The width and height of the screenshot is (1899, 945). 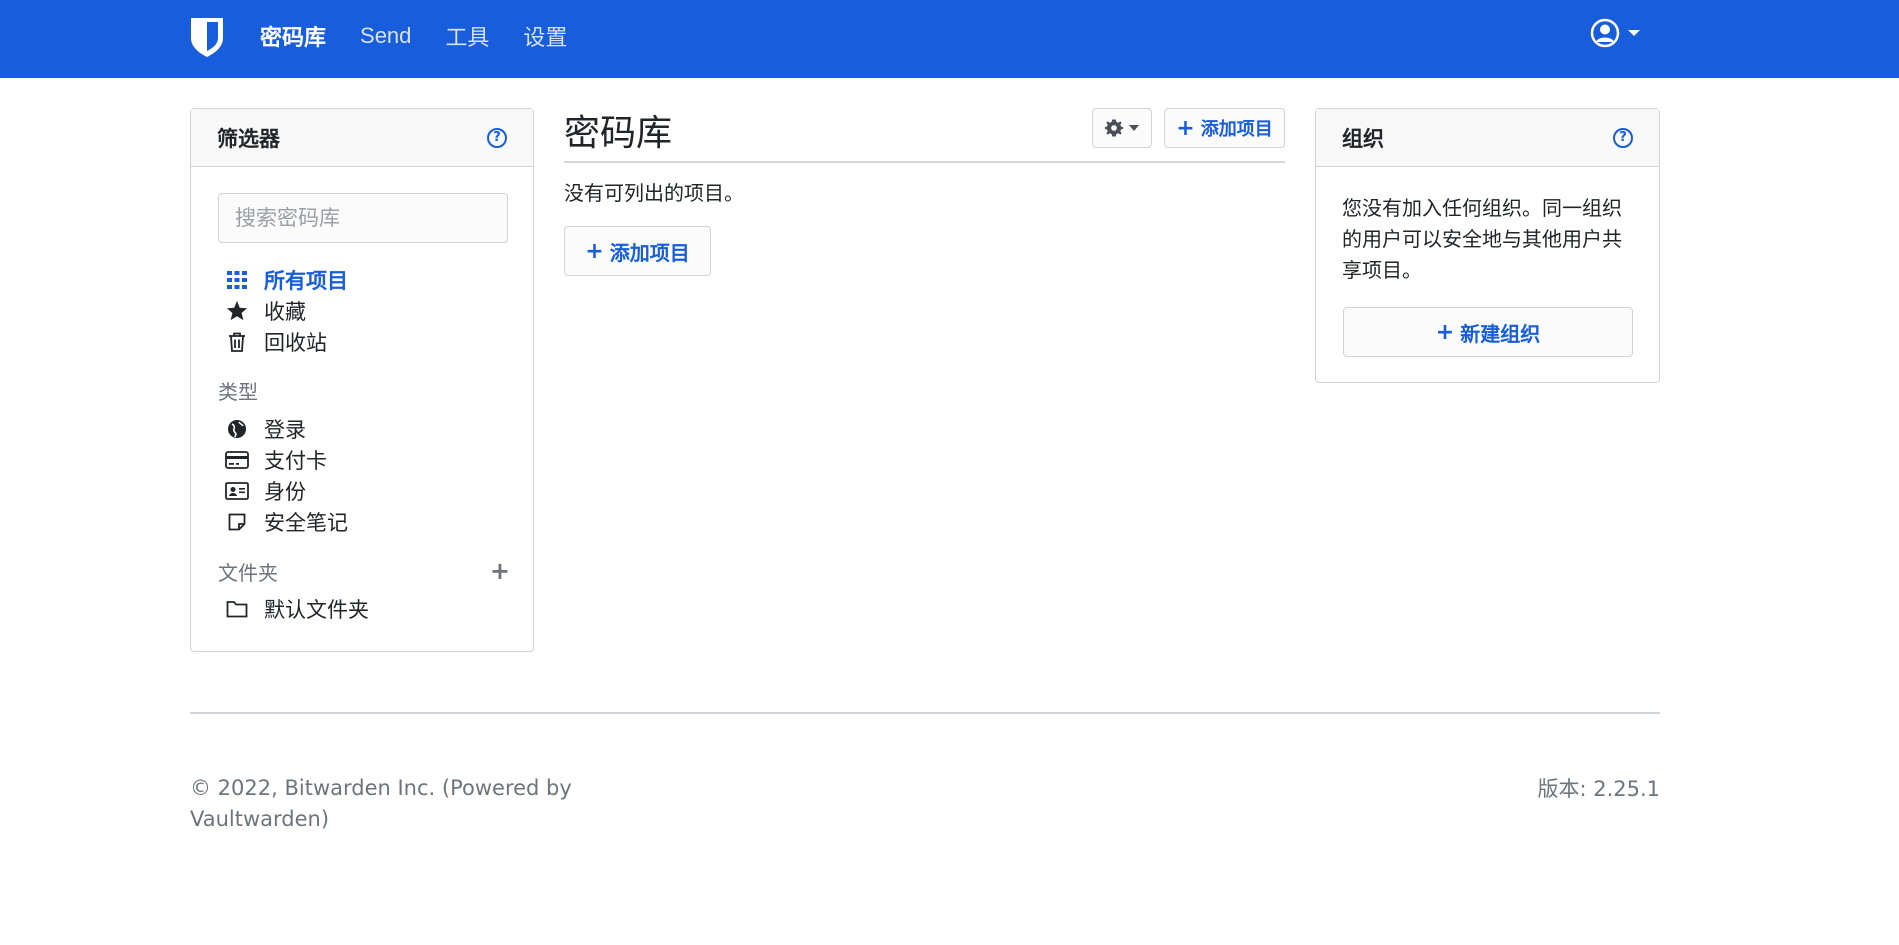 I want to click on folder-icon, so click(x=237, y=609).